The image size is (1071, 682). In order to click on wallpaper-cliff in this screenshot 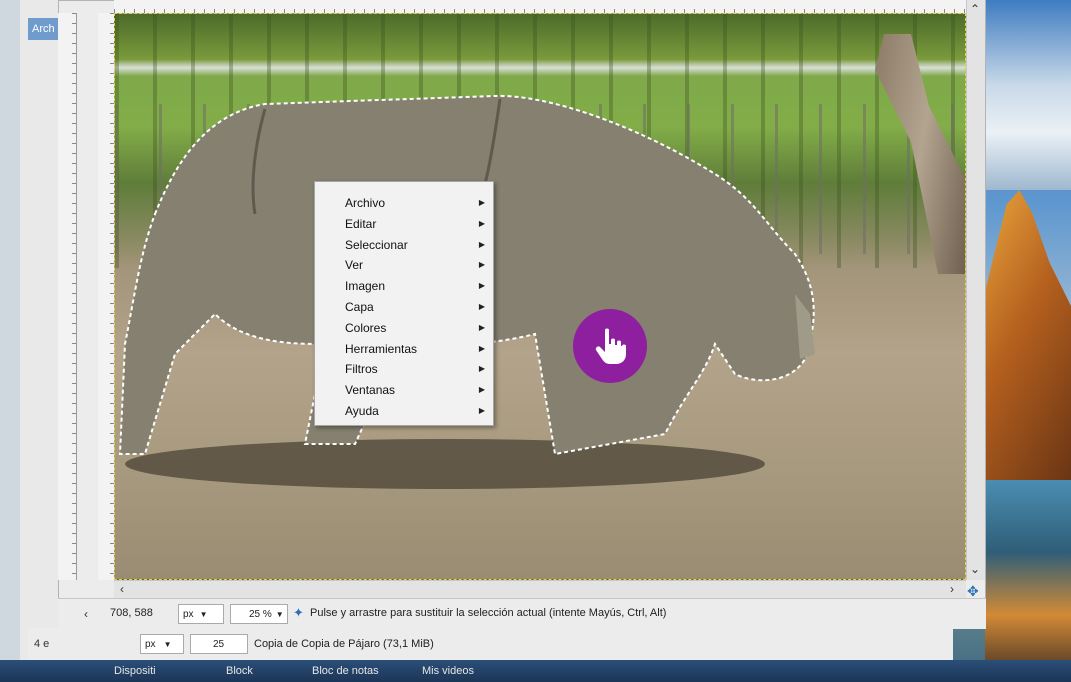, I will do `click(1028, 335)`.